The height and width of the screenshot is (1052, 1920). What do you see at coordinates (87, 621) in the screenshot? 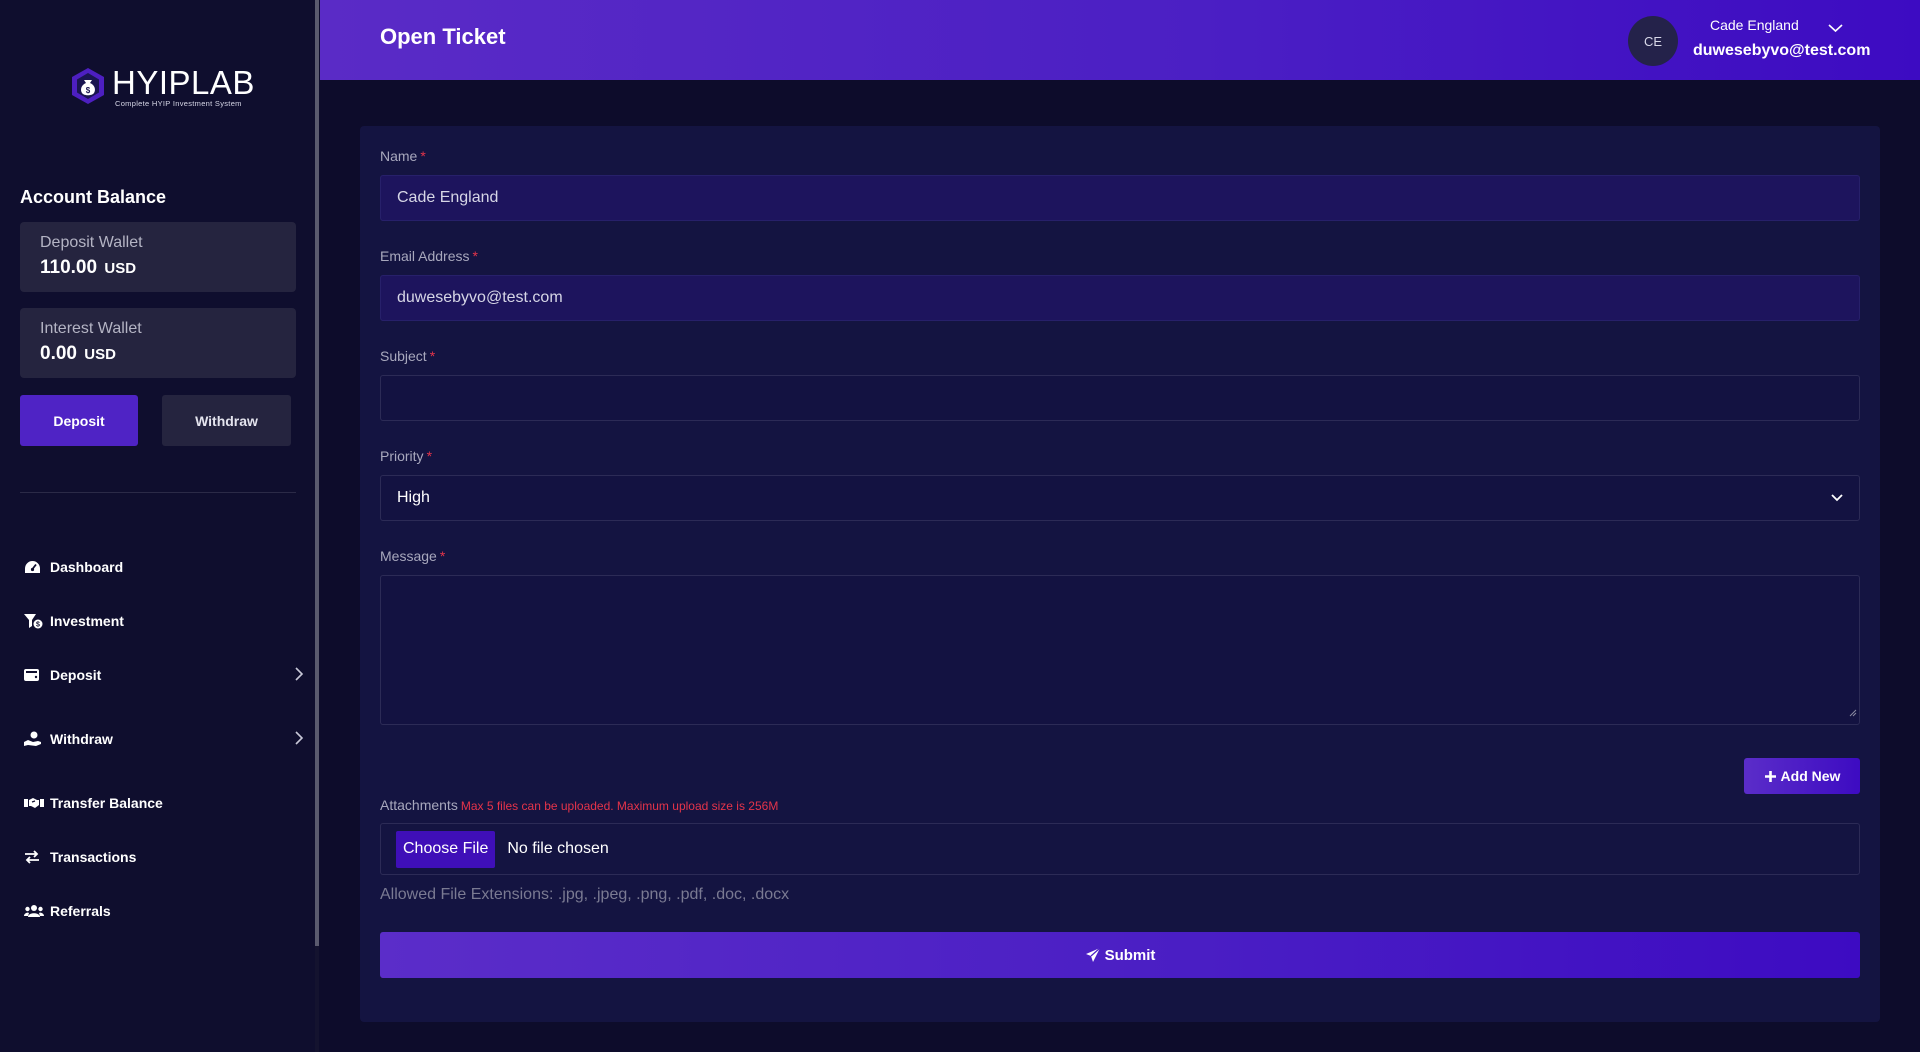
I see `sidebar-item-label: Investment` at bounding box center [87, 621].